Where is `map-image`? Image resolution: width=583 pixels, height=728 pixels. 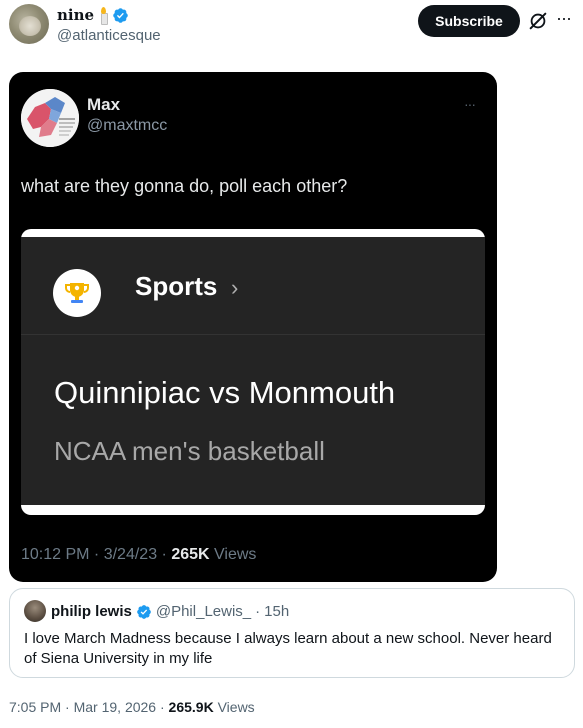
map-image is located at coordinates (50, 118).